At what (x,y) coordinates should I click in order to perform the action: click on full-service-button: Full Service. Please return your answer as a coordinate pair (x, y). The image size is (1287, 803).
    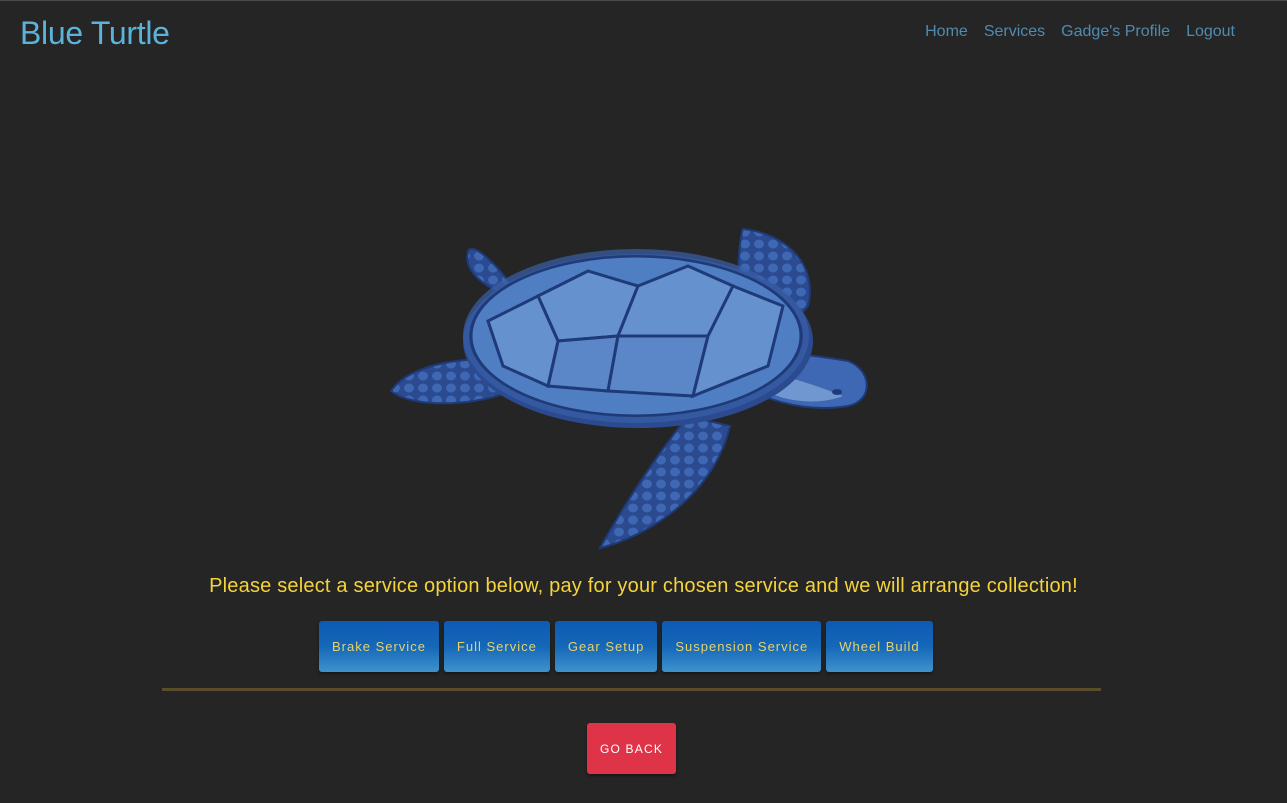
    Looking at the image, I should click on (496, 646).